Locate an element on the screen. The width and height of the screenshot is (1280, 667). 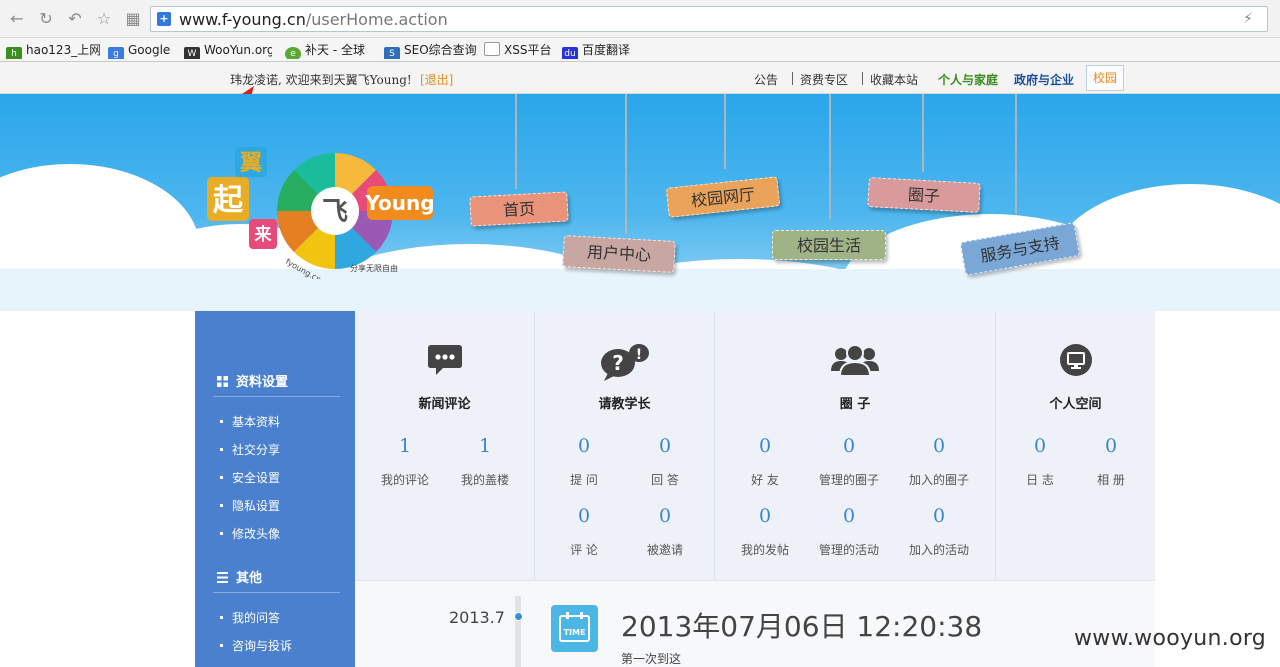
timeline-bar is located at coordinates (518, 631).